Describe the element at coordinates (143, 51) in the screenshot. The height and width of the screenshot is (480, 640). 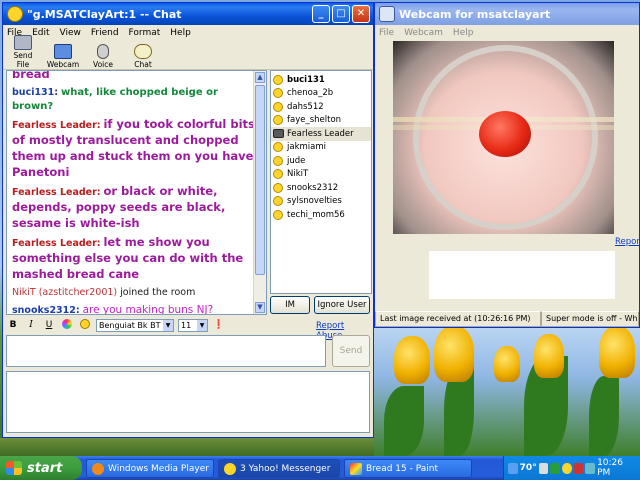
I see `chat-bubble-icon` at that location.